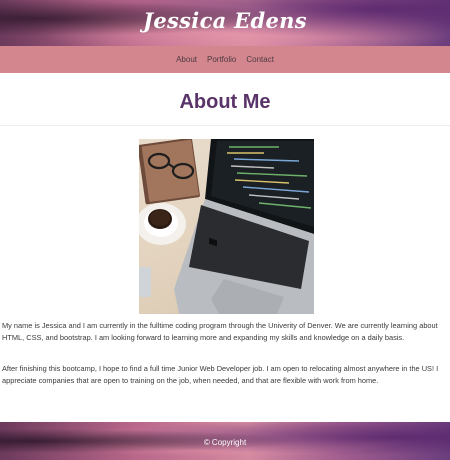 The width and height of the screenshot is (450, 460). I want to click on hero-banner: Jessica Edens, so click(225, 23).